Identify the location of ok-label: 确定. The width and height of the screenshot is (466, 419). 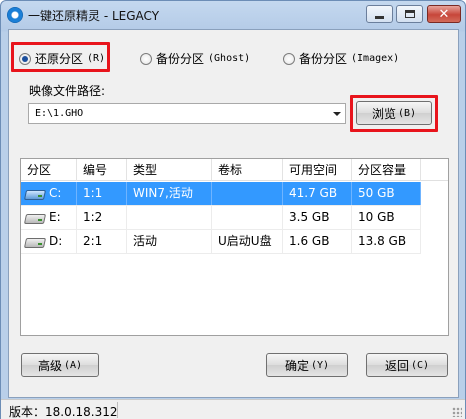
(296, 365).